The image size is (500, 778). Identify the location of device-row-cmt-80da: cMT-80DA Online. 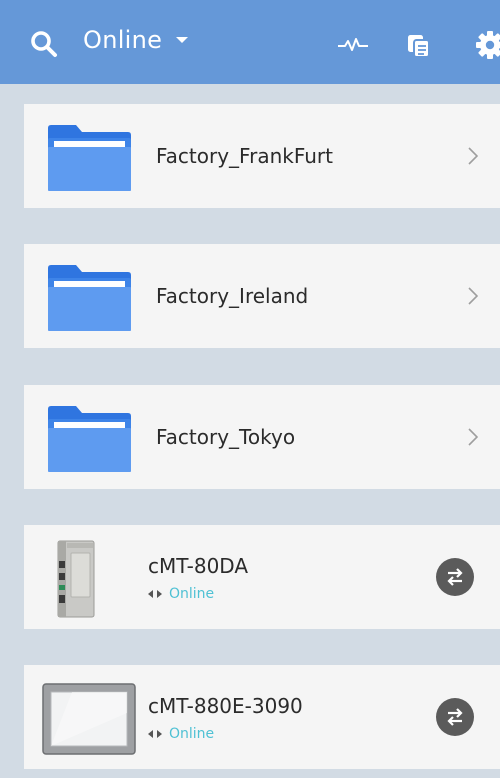
(262, 577).